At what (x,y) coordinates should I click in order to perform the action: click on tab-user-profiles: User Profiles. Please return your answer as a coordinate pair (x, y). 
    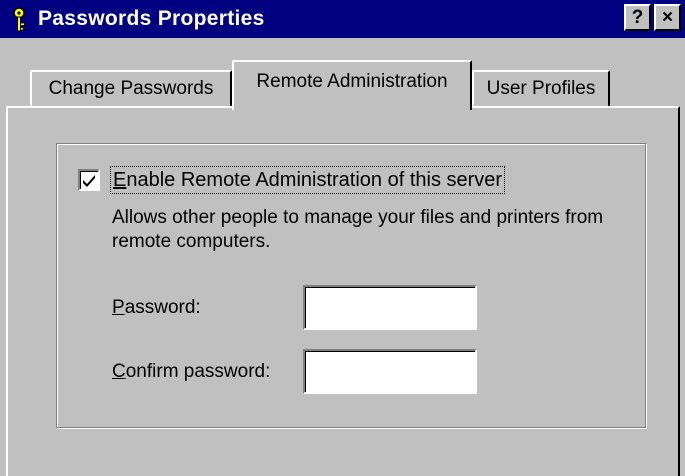
    Looking at the image, I should click on (541, 89).